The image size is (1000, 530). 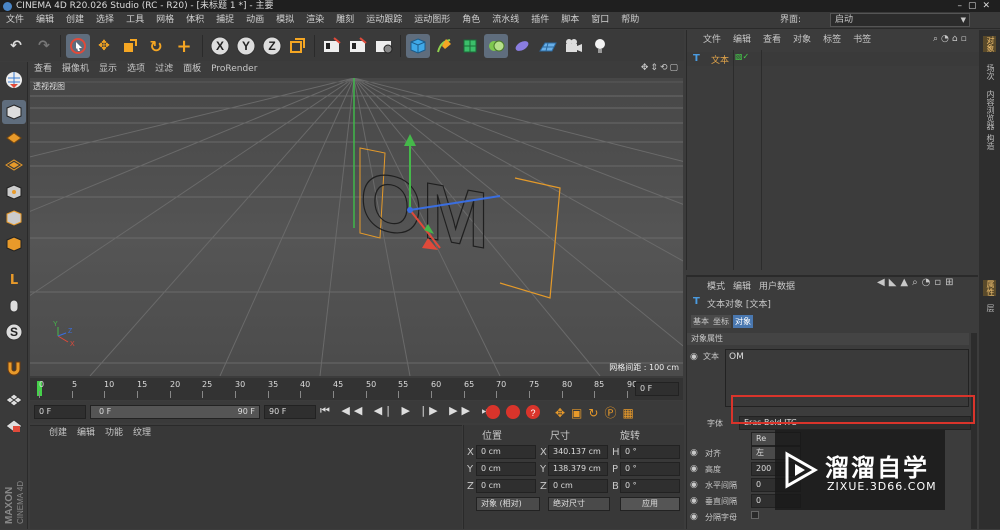 I want to click on om-menu-view: 查看, so click(x=772, y=40).